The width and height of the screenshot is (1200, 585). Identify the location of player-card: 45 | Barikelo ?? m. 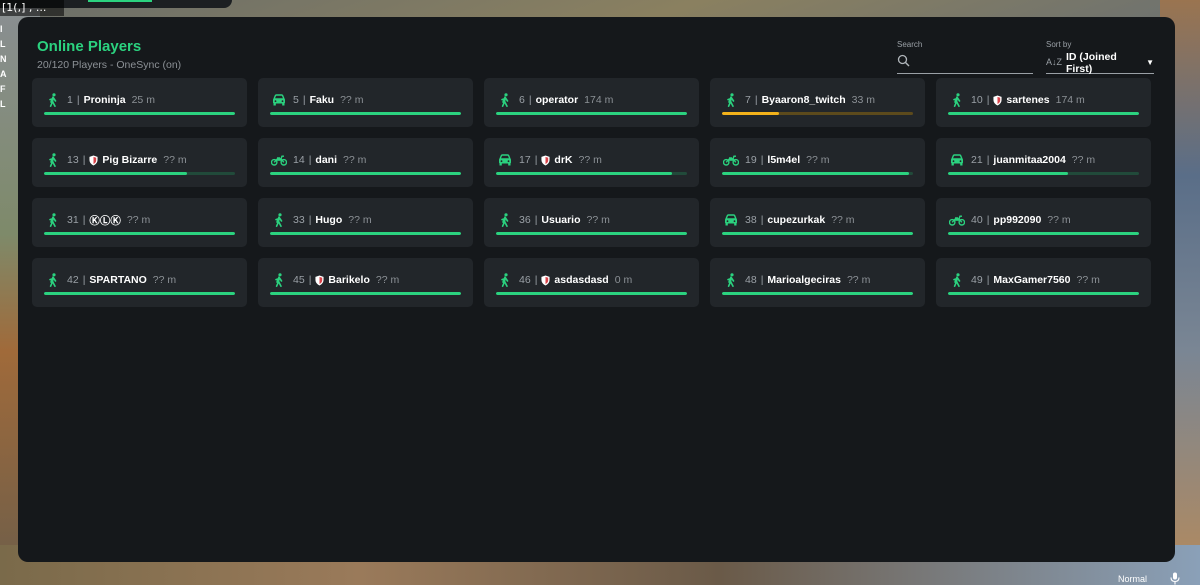
(365, 282).